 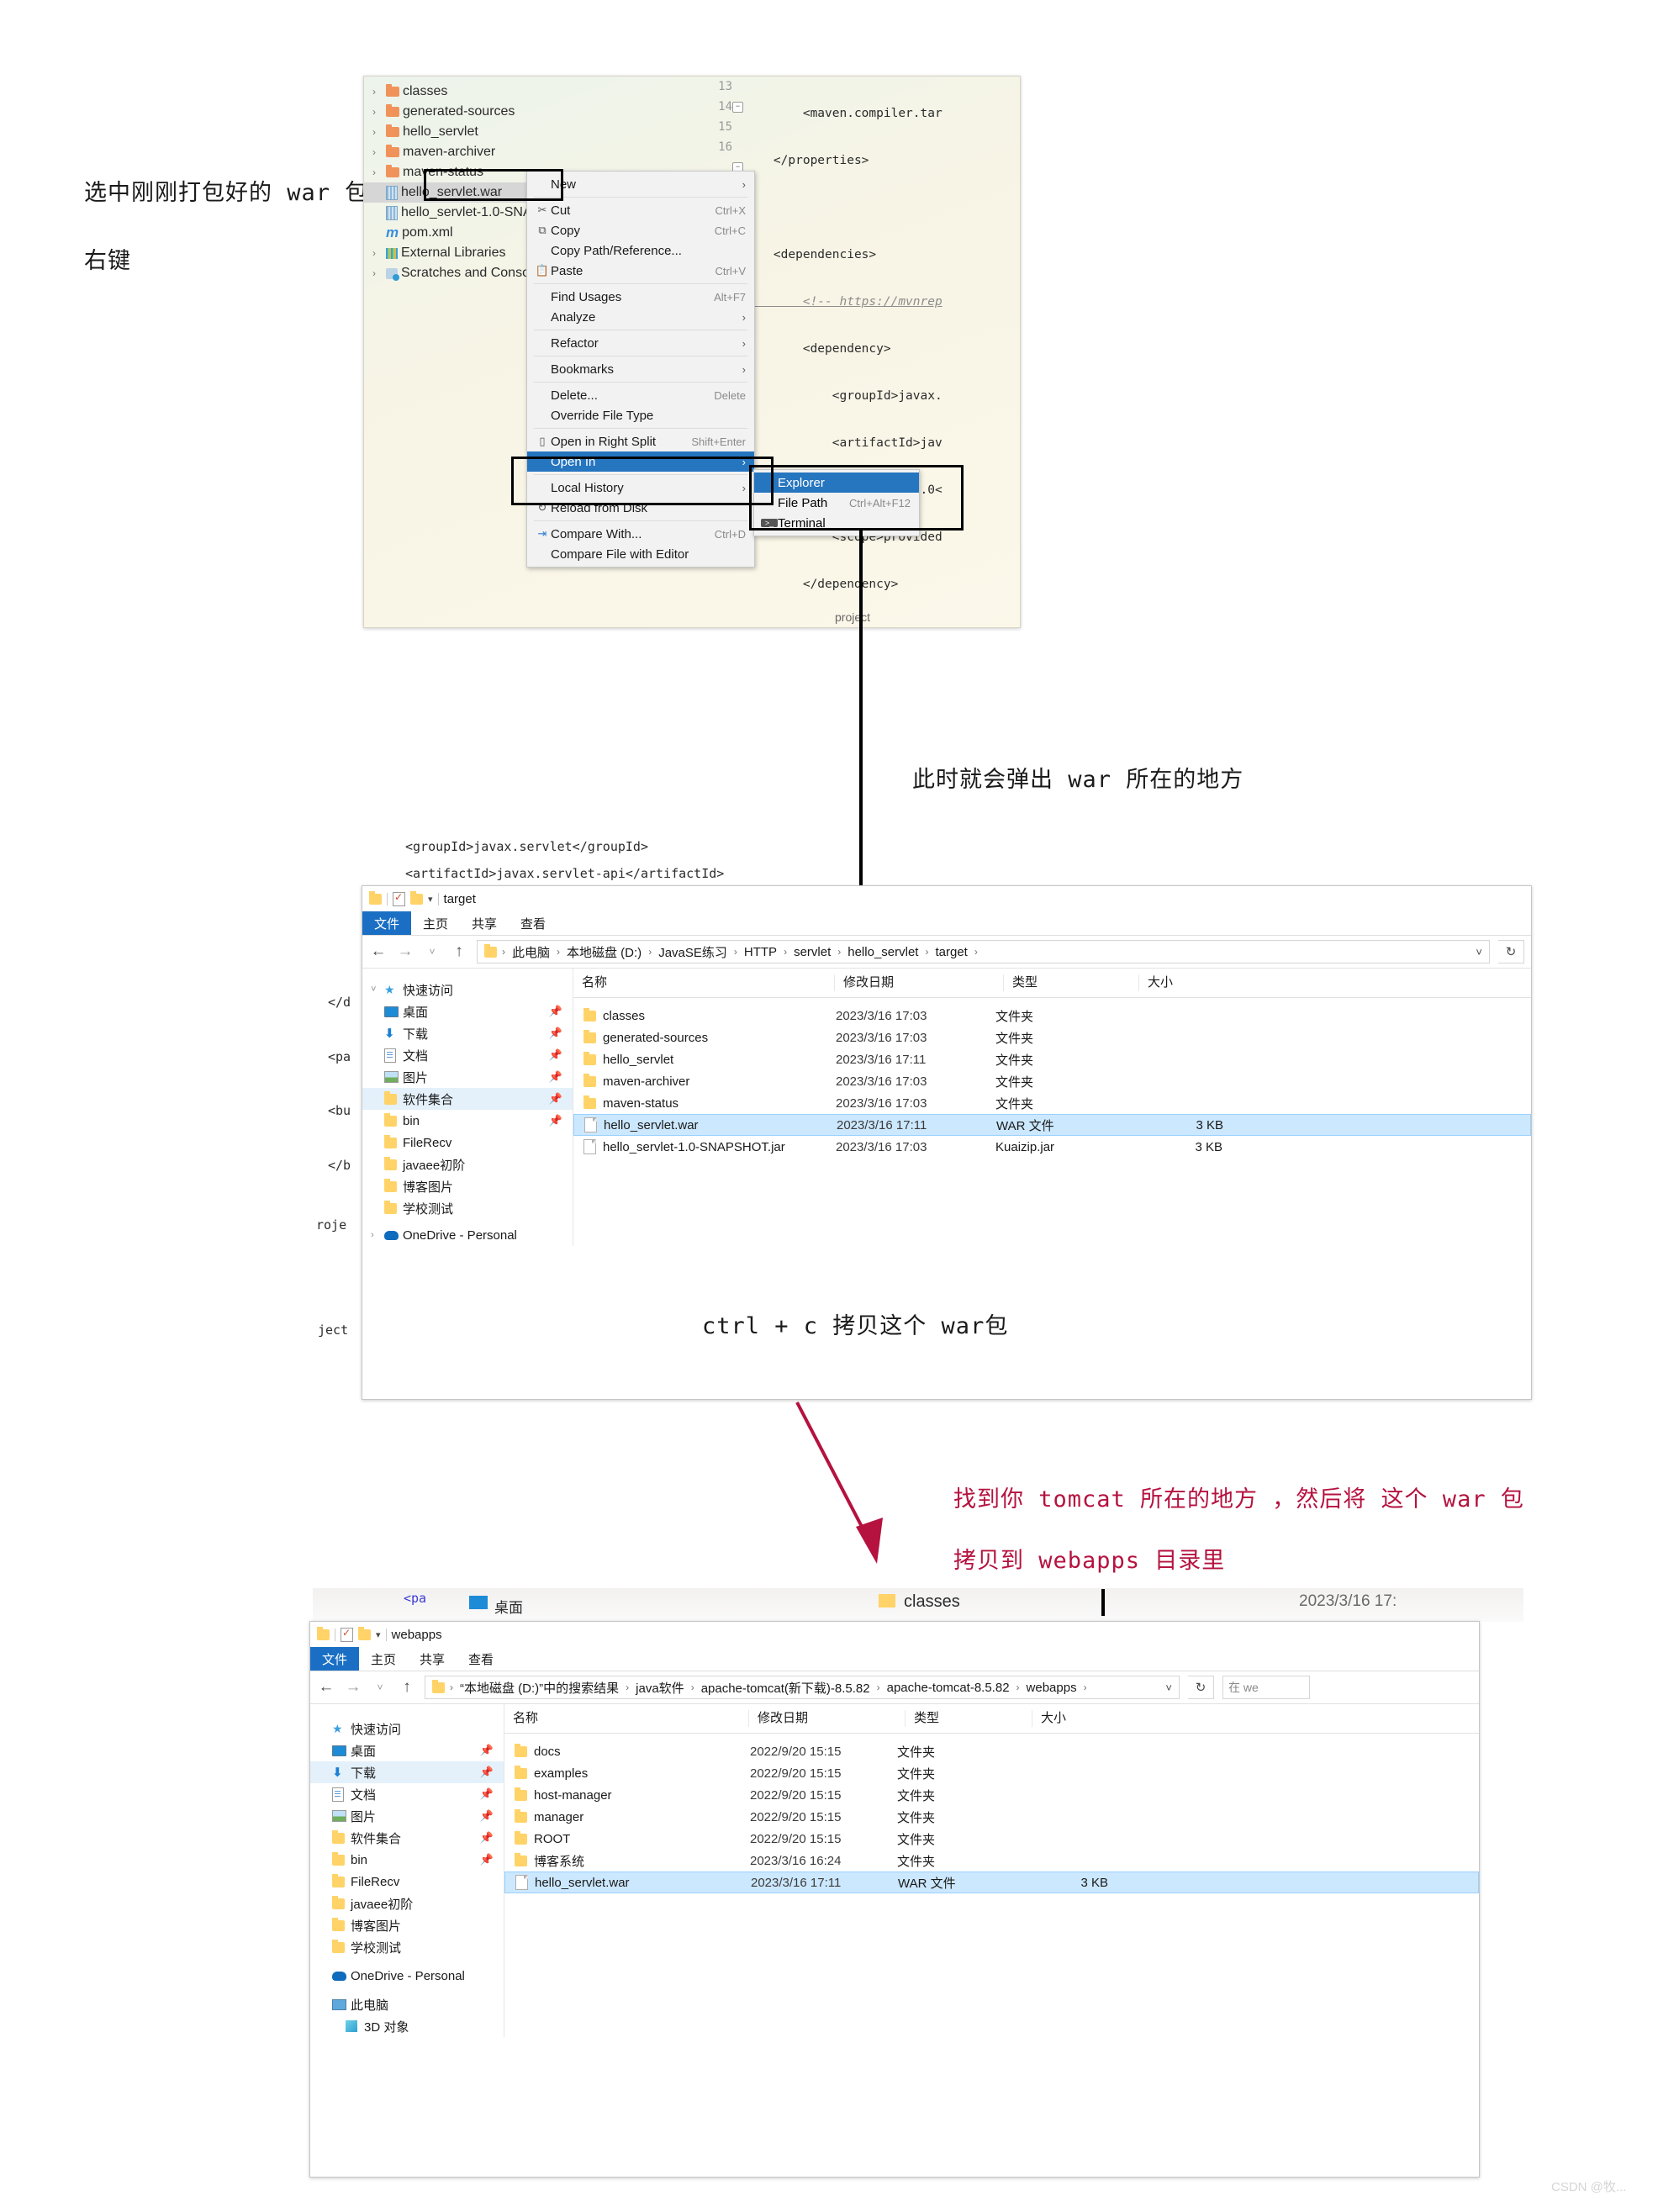 What do you see at coordinates (786, 1688) in the screenshot?
I see `breadcrumb-item: apache-tomcat(新下载)-8.5.82` at bounding box center [786, 1688].